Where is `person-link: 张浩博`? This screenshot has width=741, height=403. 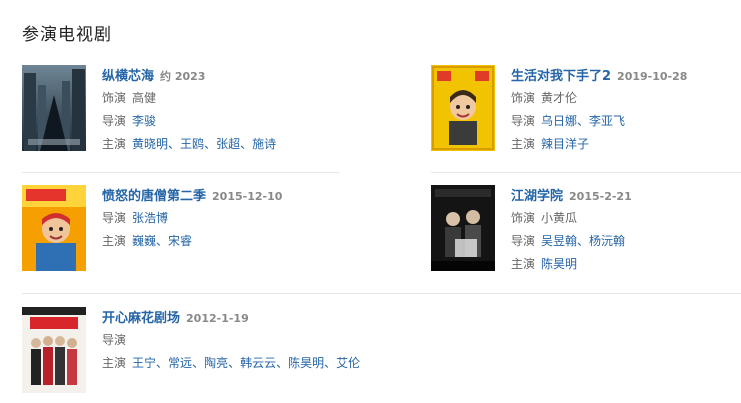 person-link: 张浩博 is located at coordinates (150, 218).